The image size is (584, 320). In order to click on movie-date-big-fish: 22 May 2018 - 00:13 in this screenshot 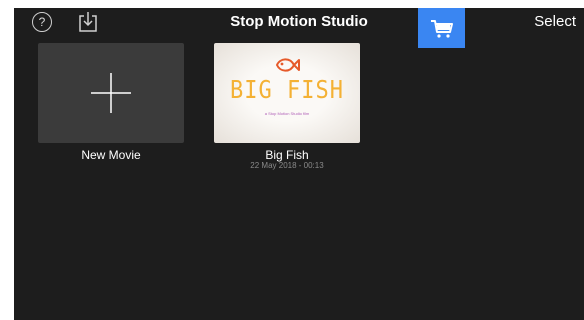, I will do `click(287, 165)`.